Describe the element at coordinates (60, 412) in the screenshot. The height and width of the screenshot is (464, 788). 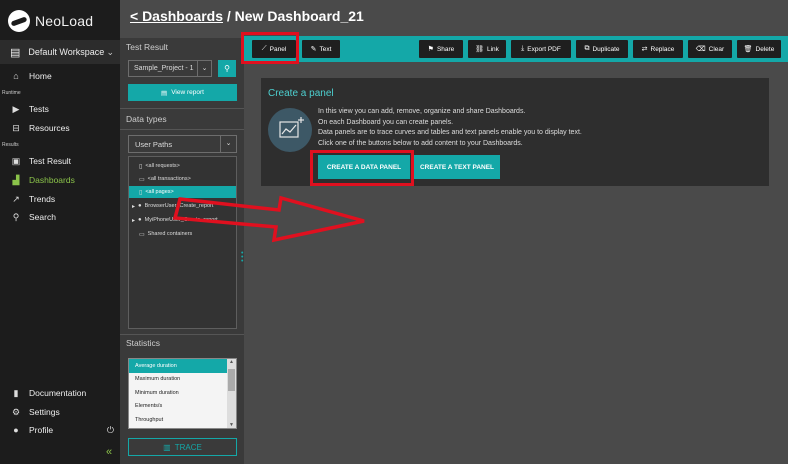
I see `nav-settings: ⚙ Settings` at that location.